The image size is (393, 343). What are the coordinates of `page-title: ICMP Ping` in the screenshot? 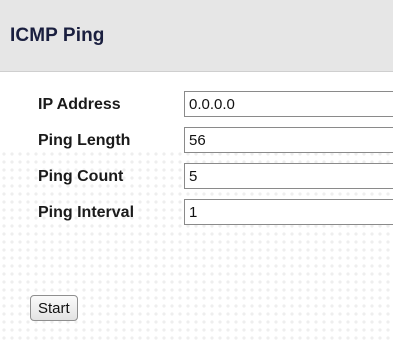 It's located at (57, 35).